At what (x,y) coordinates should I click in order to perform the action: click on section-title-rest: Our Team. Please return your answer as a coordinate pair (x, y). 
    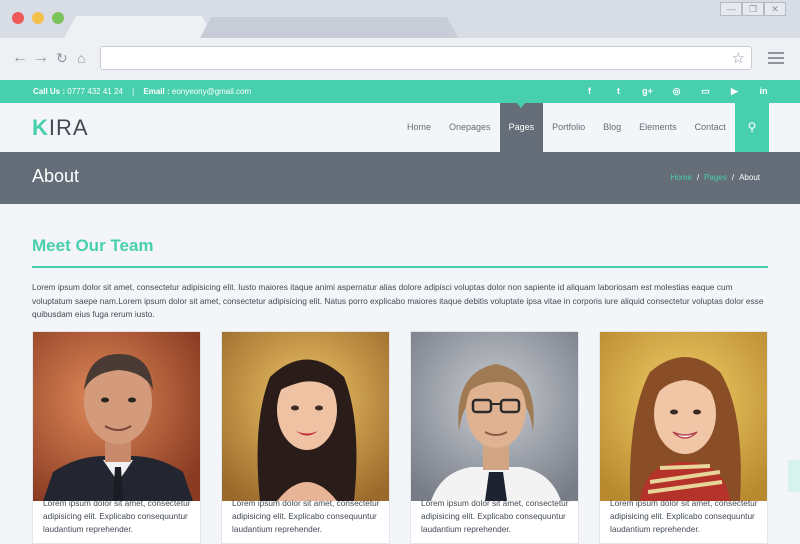
    Looking at the image, I should click on (112, 245).